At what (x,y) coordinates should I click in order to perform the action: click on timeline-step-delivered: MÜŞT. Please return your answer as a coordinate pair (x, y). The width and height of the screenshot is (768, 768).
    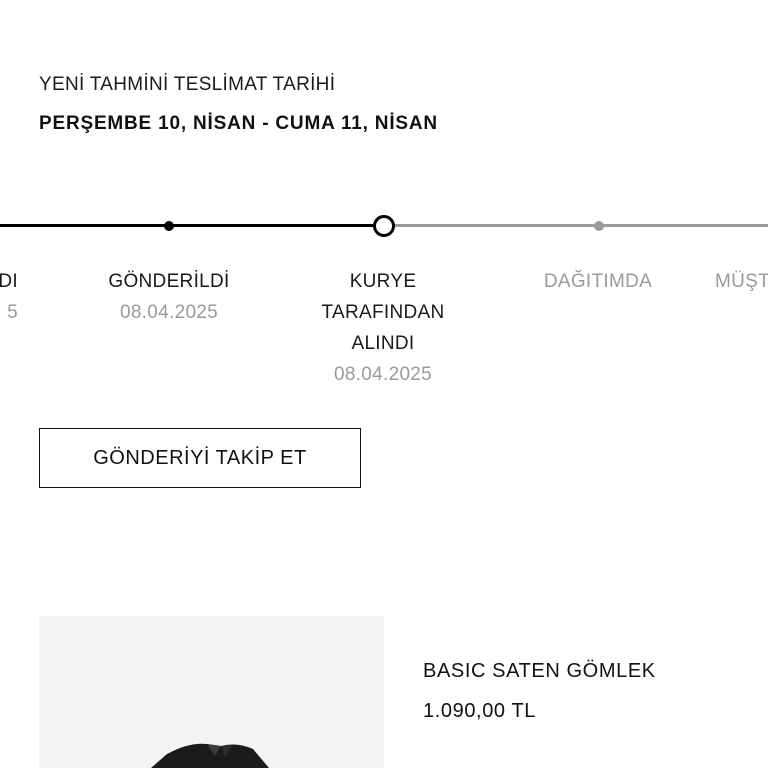
    Looking at the image, I should click on (741, 281).